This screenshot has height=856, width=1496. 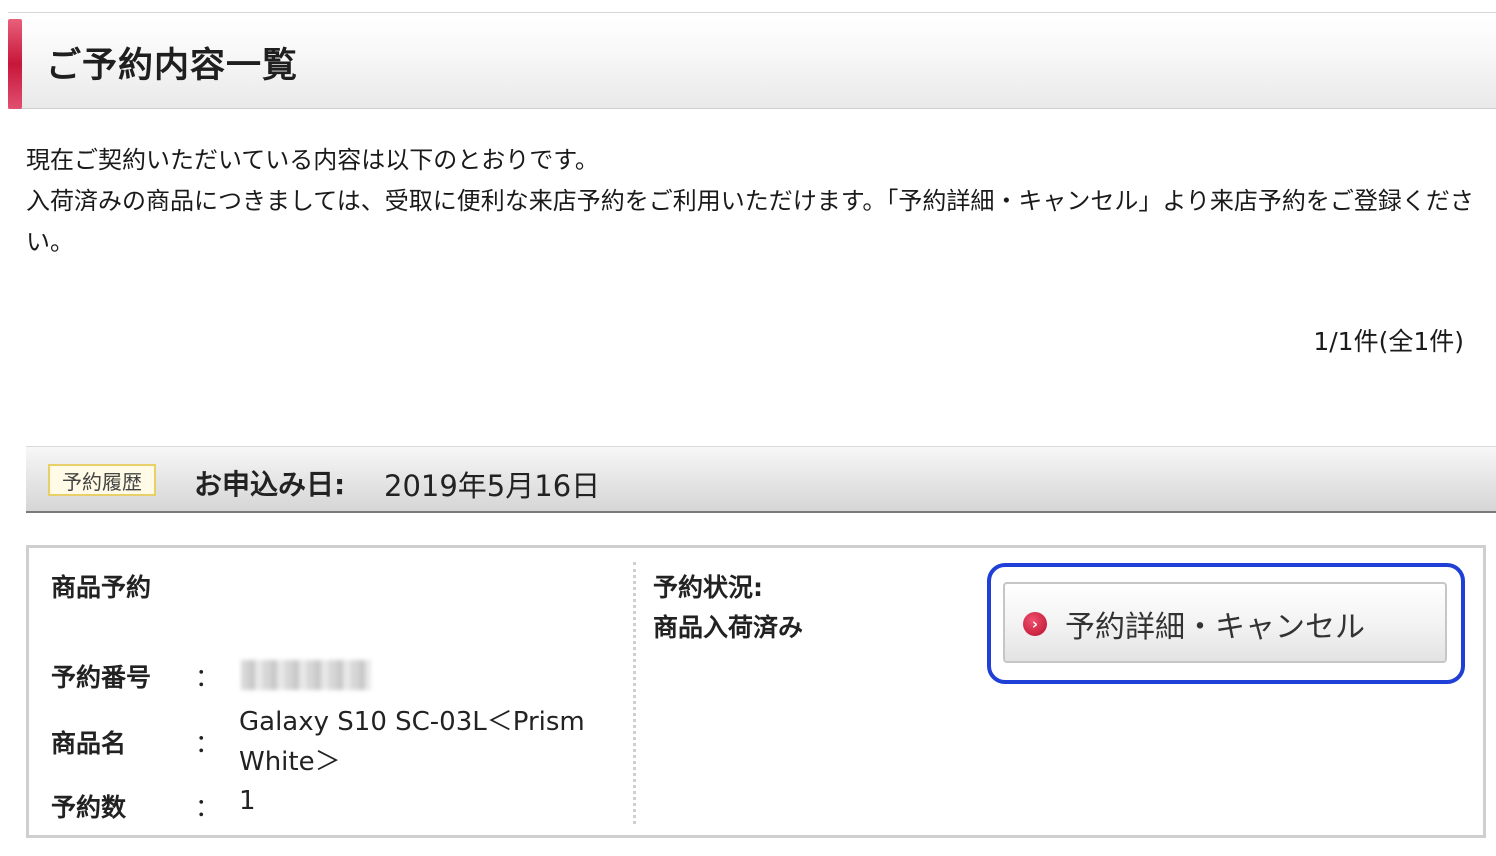 I want to click on quantity-value: 1, so click(x=247, y=801).